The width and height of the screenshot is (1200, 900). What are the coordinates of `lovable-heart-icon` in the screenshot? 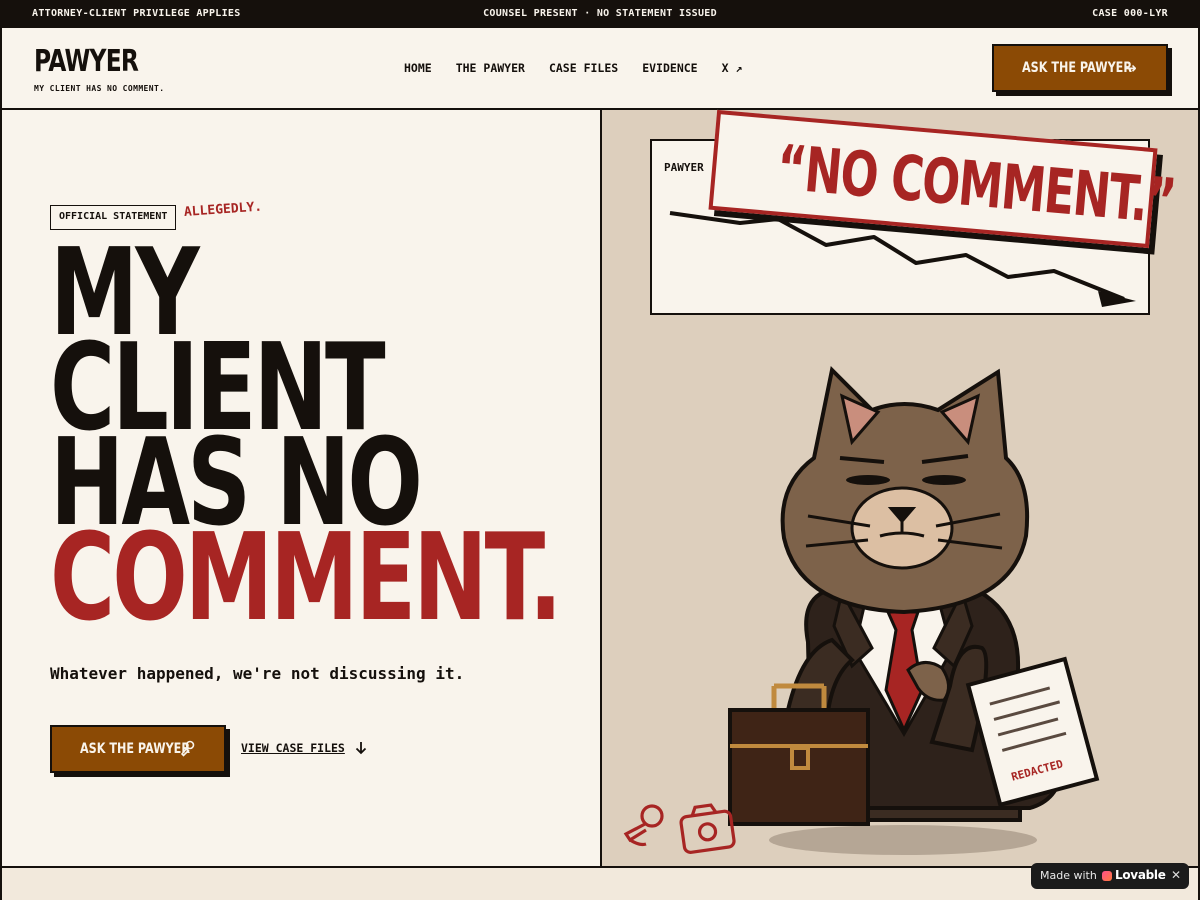 It's located at (1107, 876).